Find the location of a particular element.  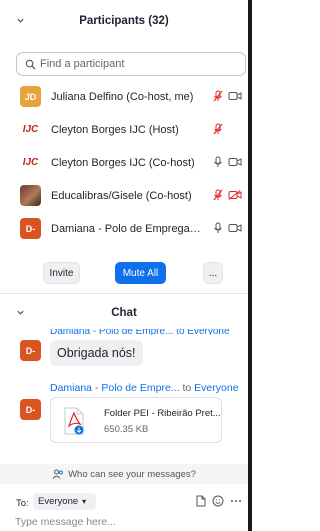

chevron-down-icon: ▾ is located at coordinates (84, 501).